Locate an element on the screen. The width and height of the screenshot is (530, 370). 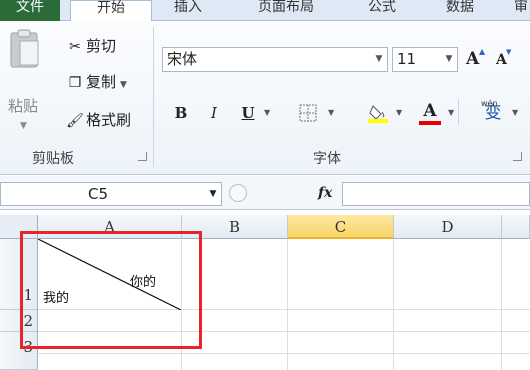
borders-dropdown-arrow: ▼ is located at coordinates (331, 113).